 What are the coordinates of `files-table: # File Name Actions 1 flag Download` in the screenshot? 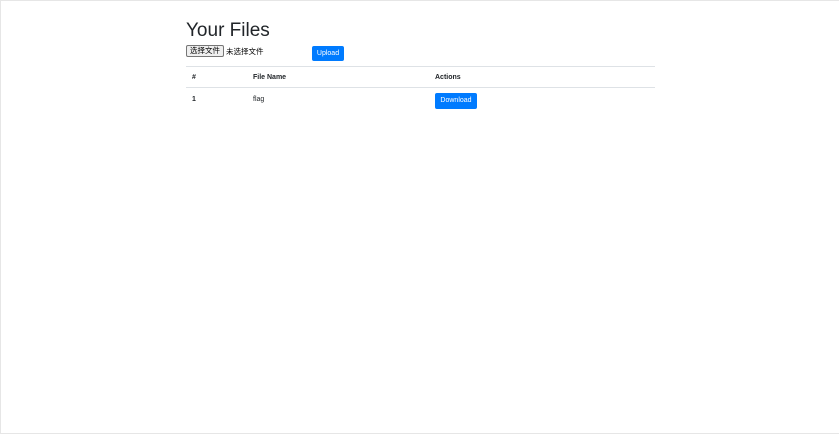 It's located at (420, 88).